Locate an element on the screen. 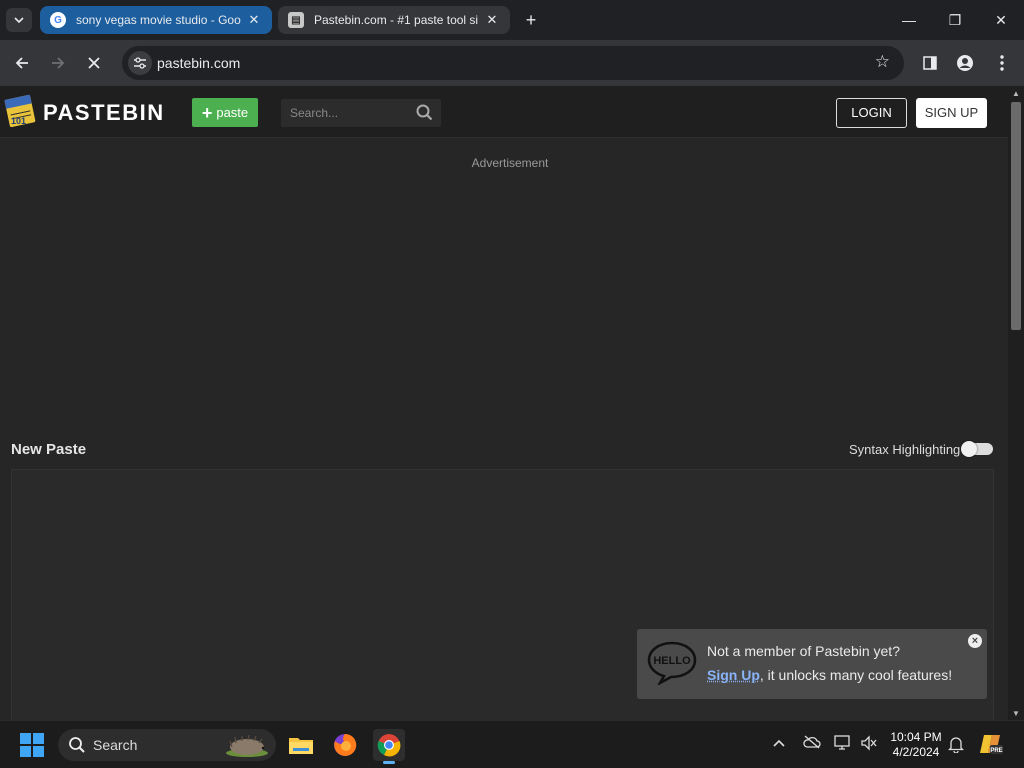 Image resolution: width=1024 pixels, height=768 pixels. taskbar-search: Search is located at coordinates (167, 745).